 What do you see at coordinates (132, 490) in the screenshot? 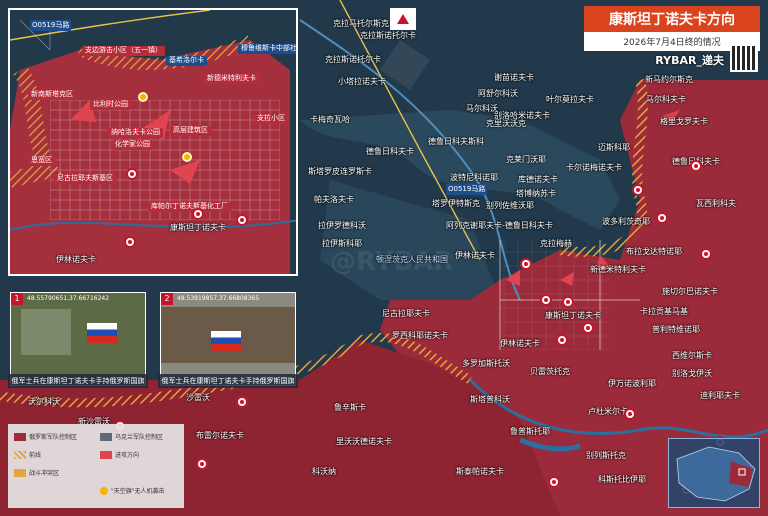
I see `legend-item: "天空旗"无人机袭击` at bounding box center [132, 490].